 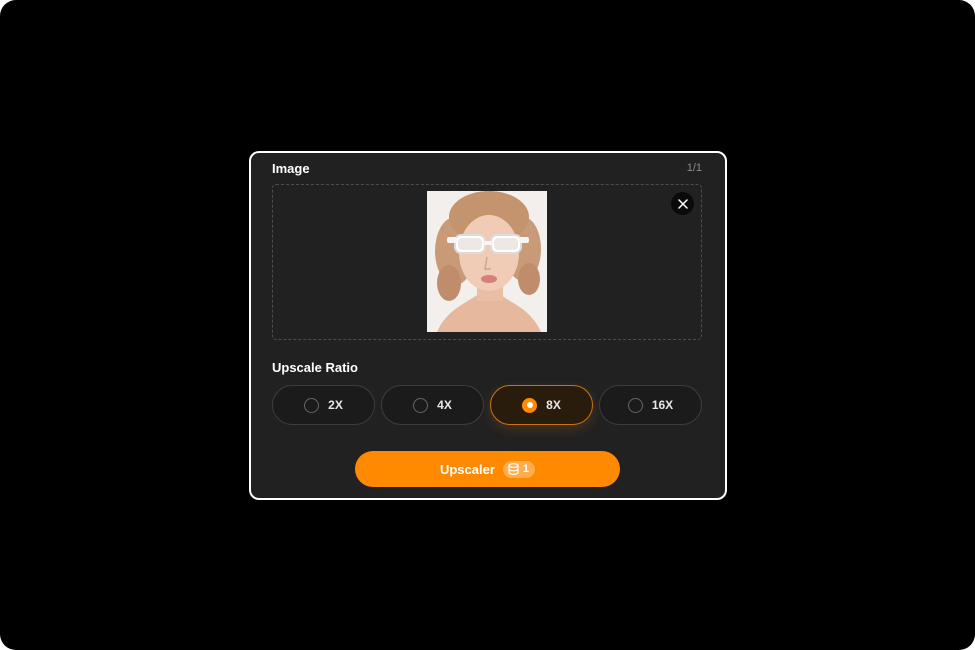 I want to click on image-section-title: Image, so click(x=291, y=168).